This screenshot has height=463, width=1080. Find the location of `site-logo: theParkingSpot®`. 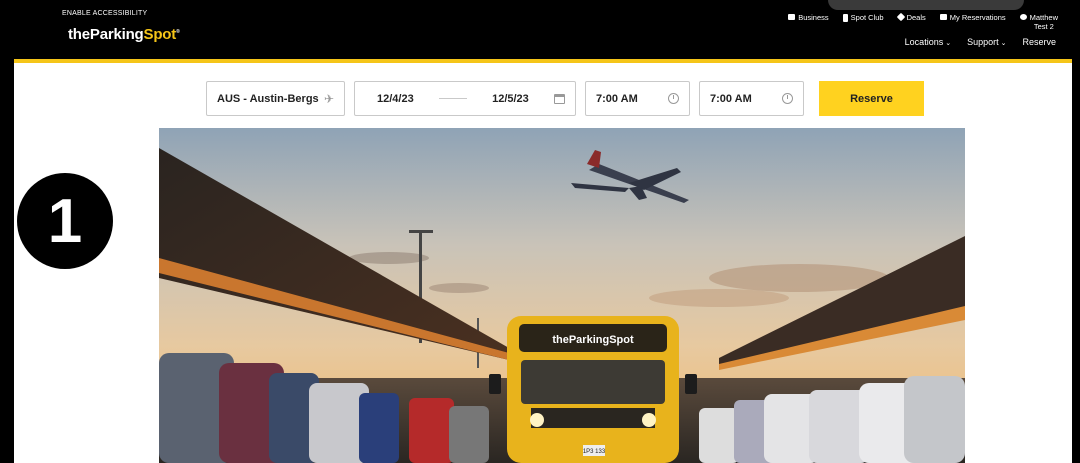

site-logo: theParkingSpot® is located at coordinates (124, 34).